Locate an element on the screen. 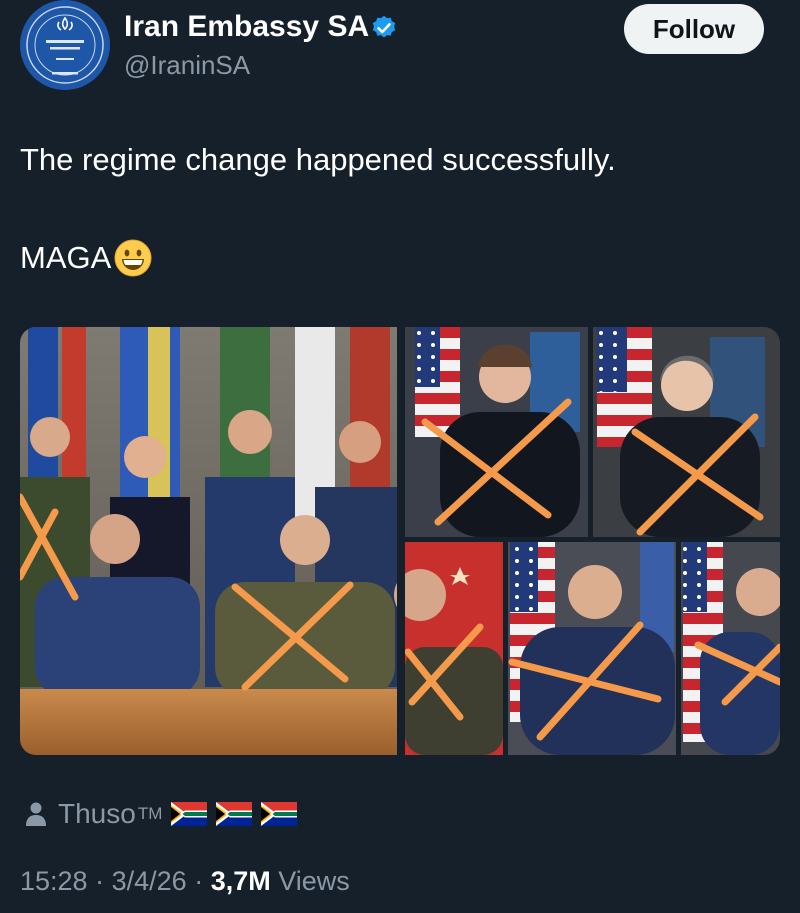 Image resolution: width=800 pixels, height=913 pixels. attribution-name: Thuso is located at coordinates (97, 813).